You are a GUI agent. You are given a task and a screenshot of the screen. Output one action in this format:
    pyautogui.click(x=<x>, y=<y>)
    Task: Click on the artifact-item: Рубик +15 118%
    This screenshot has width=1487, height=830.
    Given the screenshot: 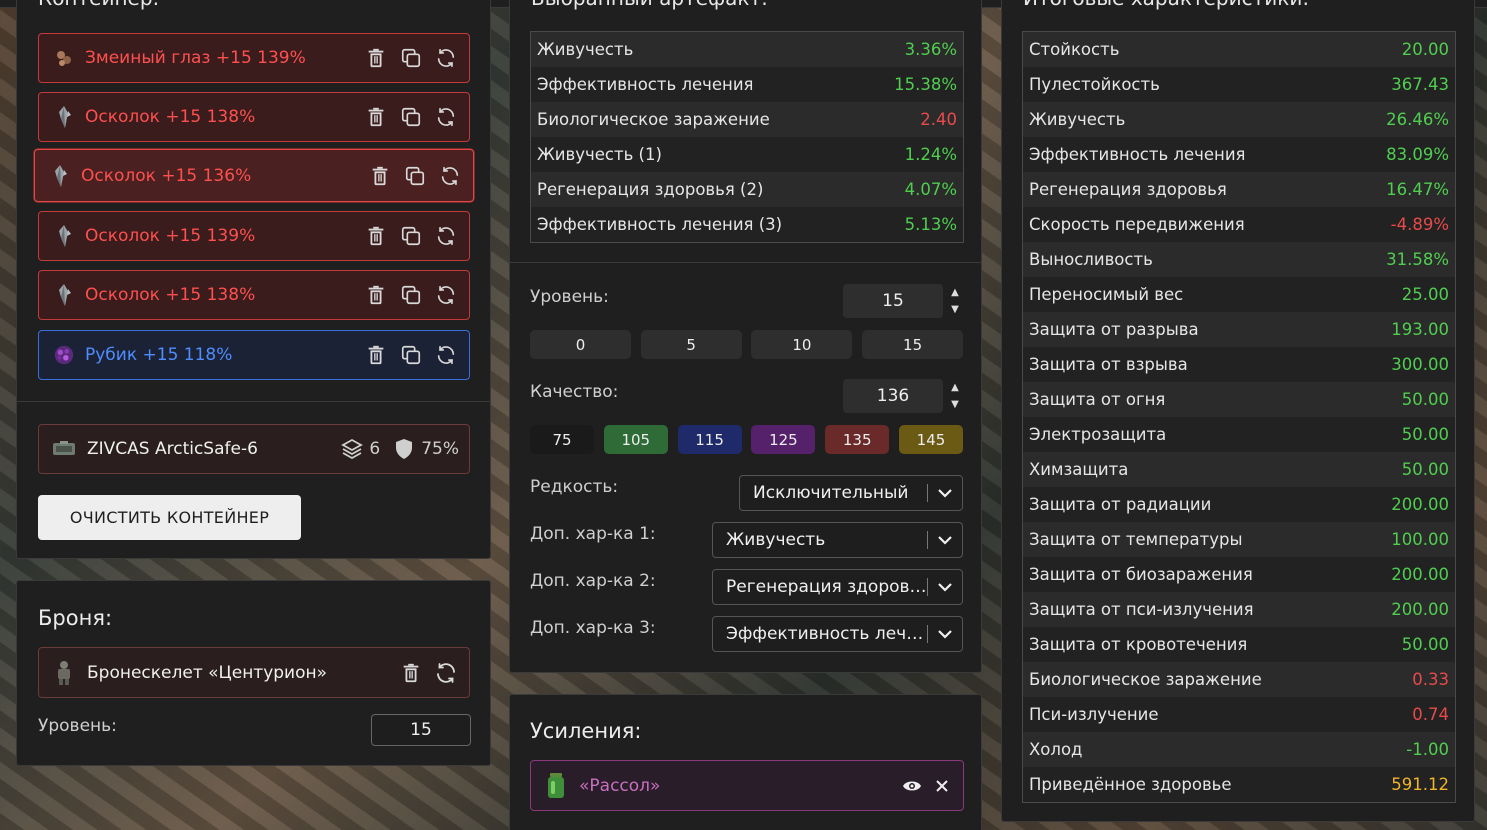 What is the action you would take?
    pyautogui.click(x=254, y=355)
    